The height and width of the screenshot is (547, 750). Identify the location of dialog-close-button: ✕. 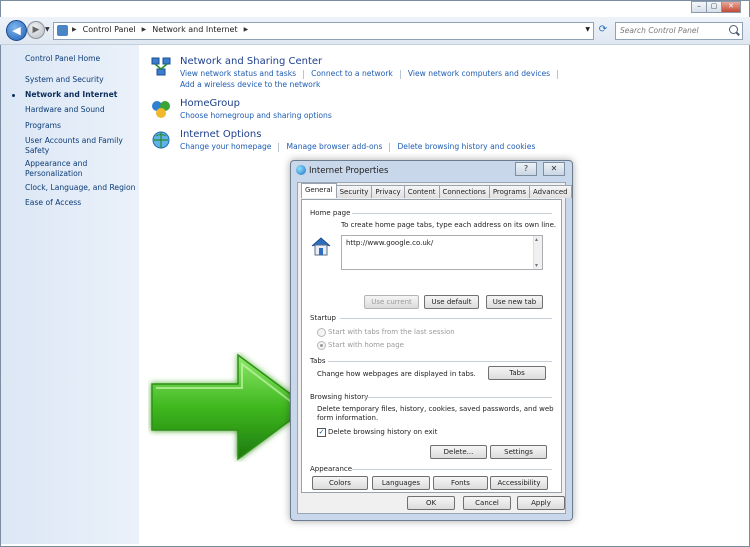
(554, 169).